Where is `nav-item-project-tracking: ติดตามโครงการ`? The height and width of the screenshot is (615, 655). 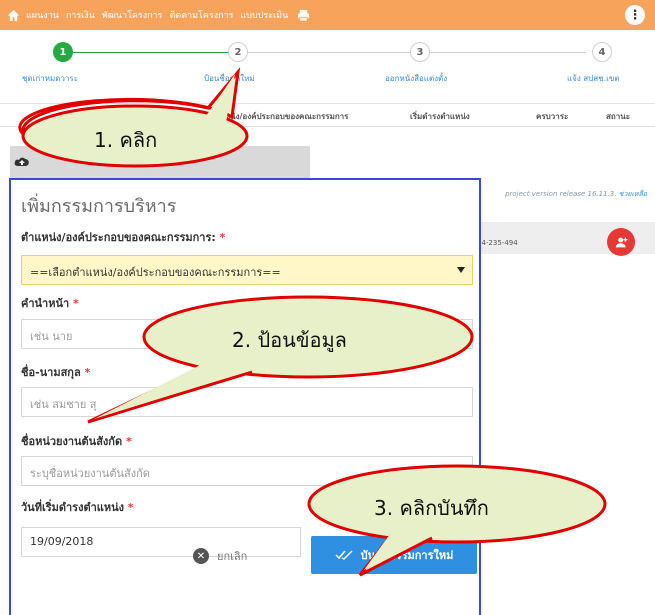 nav-item-project-tracking: ติดตามโครงการ is located at coordinates (202, 15).